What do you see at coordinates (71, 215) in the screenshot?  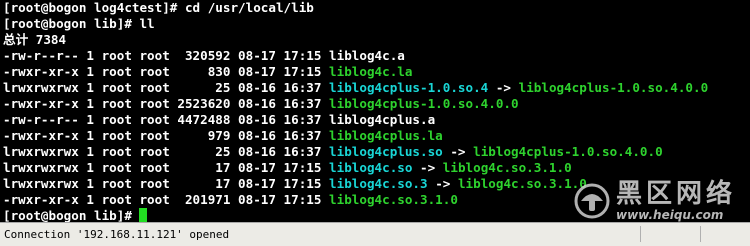 I see `shell-prompt: [root@bogon lib]#` at bounding box center [71, 215].